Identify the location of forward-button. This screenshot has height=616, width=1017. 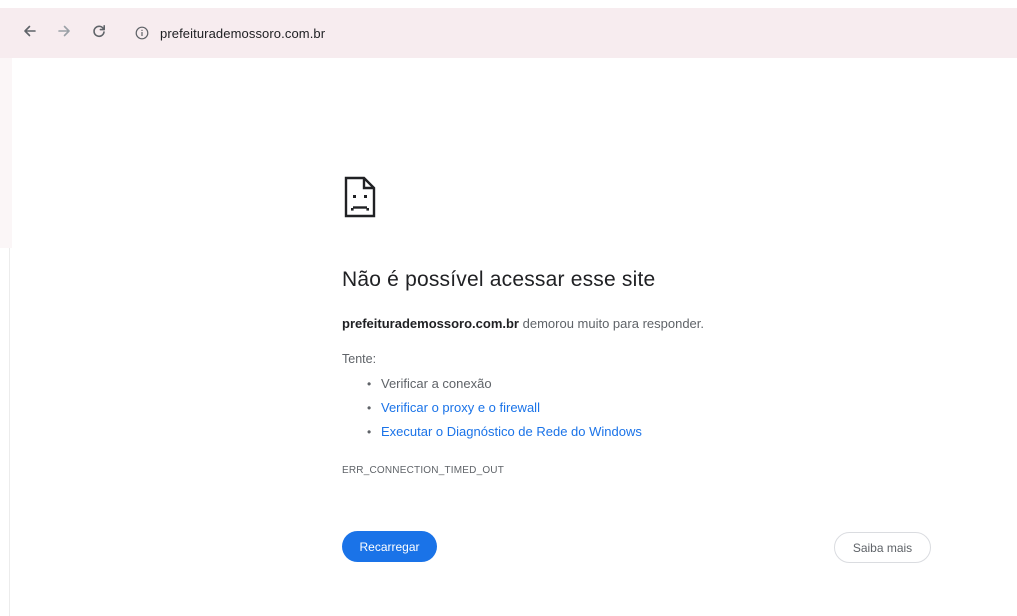
(64, 33).